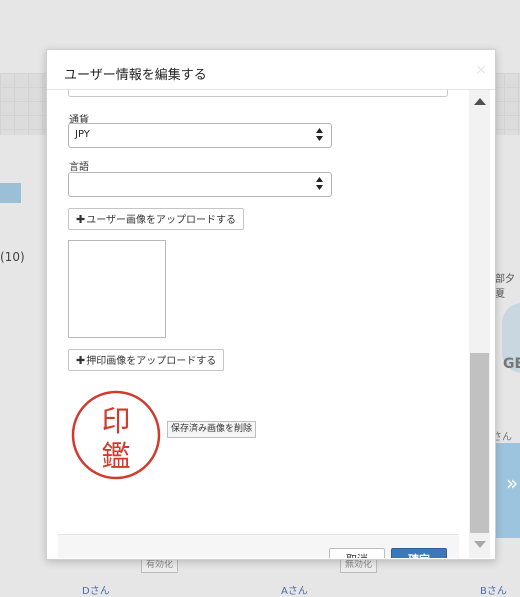  Describe the element at coordinates (200, 184) in the screenshot. I see `language-select` at that location.